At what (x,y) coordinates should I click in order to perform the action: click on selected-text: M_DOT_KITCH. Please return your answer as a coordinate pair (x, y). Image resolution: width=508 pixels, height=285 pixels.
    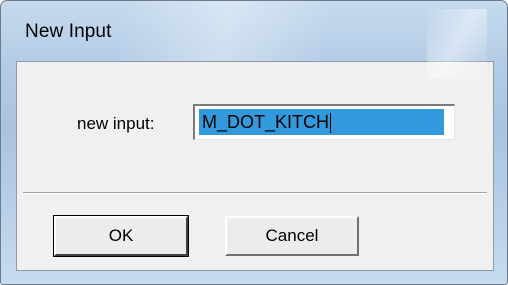
    Looking at the image, I should click on (321, 122).